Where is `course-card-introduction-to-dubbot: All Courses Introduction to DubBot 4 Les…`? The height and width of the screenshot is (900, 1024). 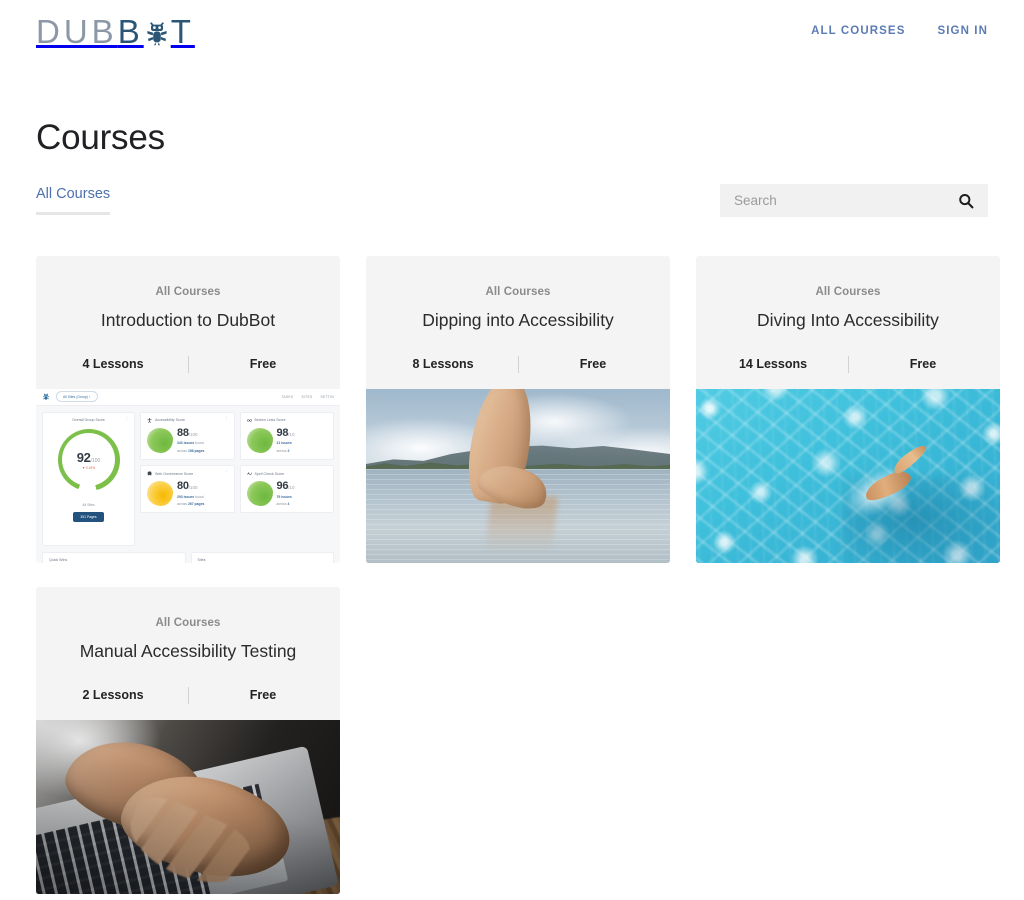 course-card-introduction-to-dubbot: All Courses Introduction to DubBot 4 Les… is located at coordinates (188, 409).